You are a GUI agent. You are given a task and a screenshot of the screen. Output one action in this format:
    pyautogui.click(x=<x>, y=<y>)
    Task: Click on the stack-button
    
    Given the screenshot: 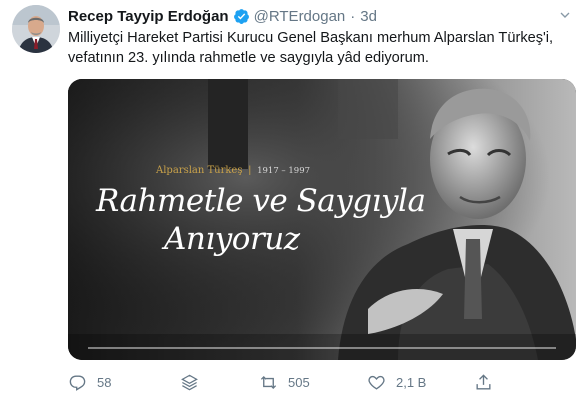 What is the action you would take?
    pyautogui.click(x=189, y=382)
    